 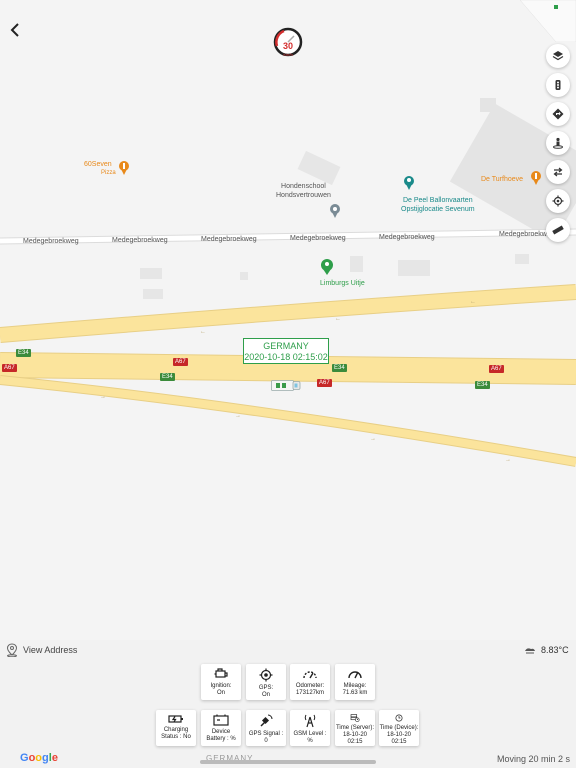 I want to click on speedometer-icon, so click(x=355, y=675).